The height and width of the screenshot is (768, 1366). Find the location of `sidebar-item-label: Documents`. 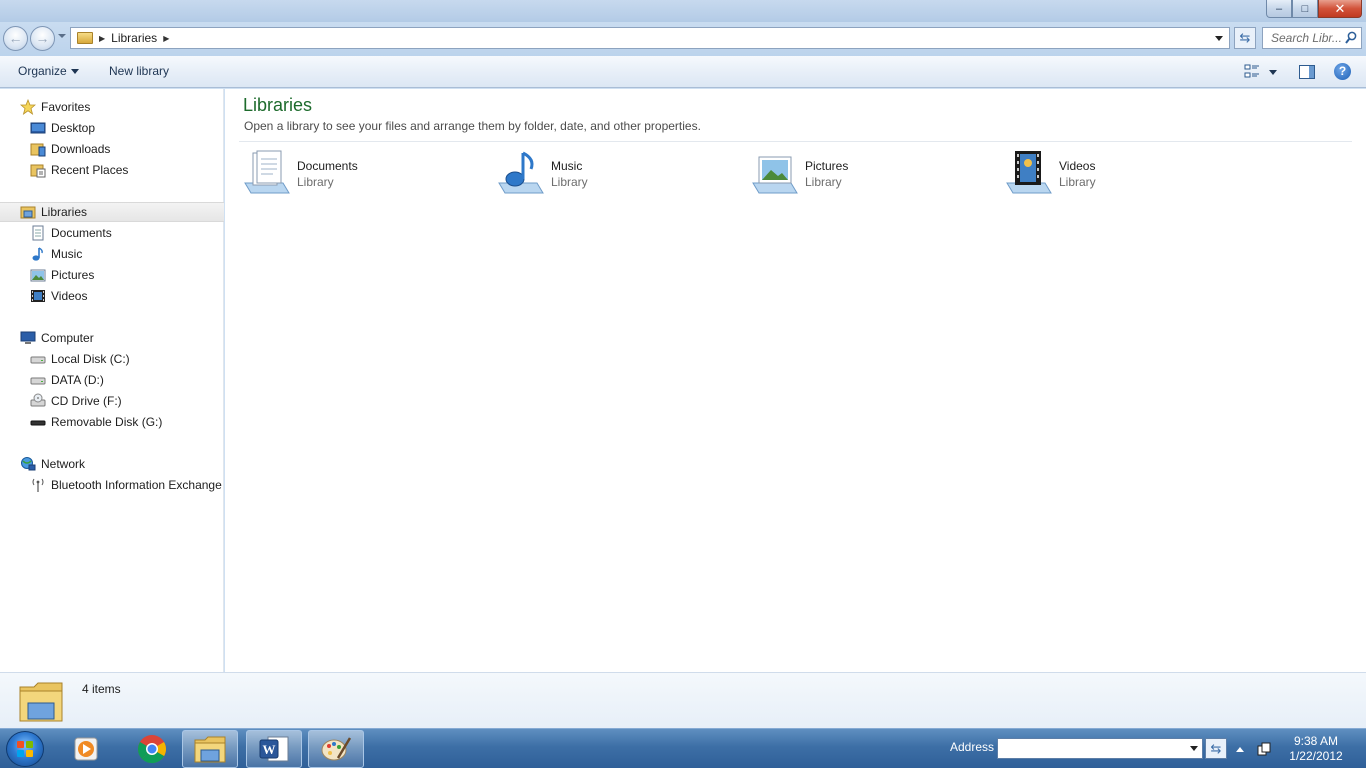

sidebar-item-label: Documents is located at coordinates (81, 233).